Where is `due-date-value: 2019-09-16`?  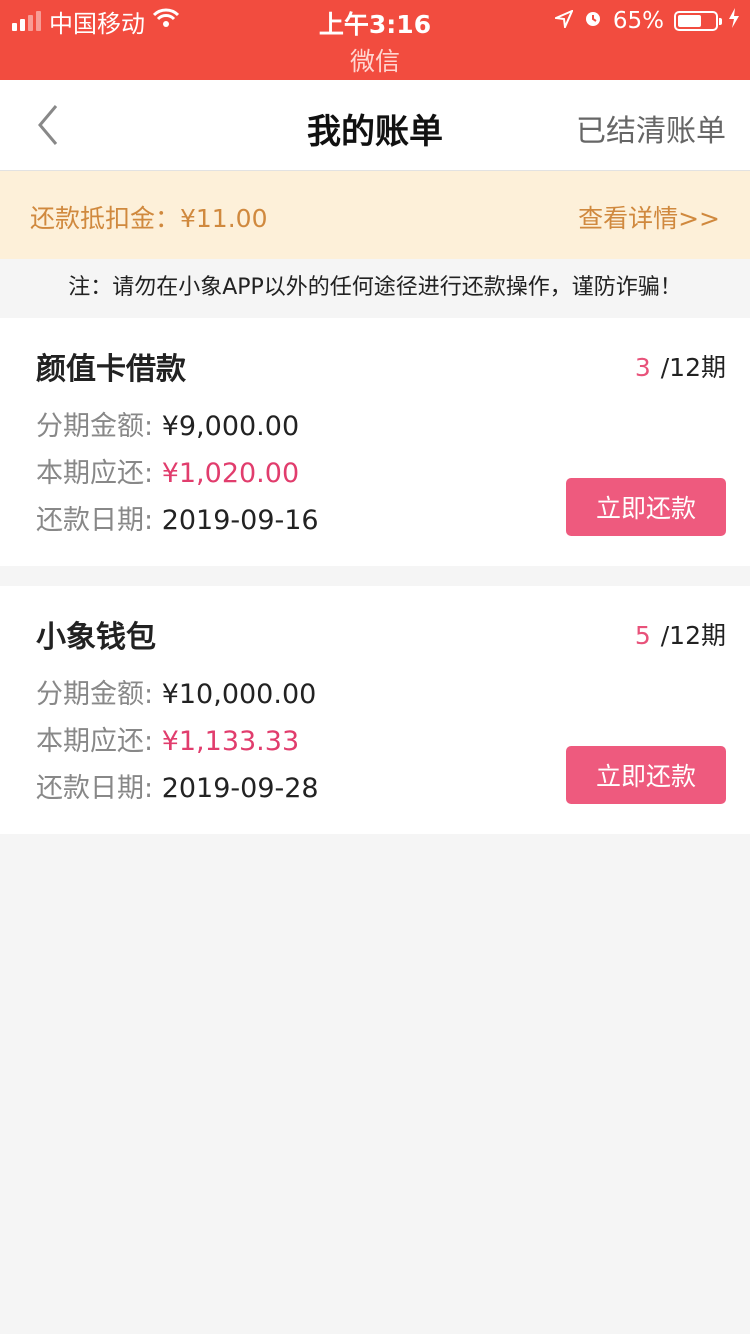
due-date-value: 2019-09-16 is located at coordinates (240, 520).